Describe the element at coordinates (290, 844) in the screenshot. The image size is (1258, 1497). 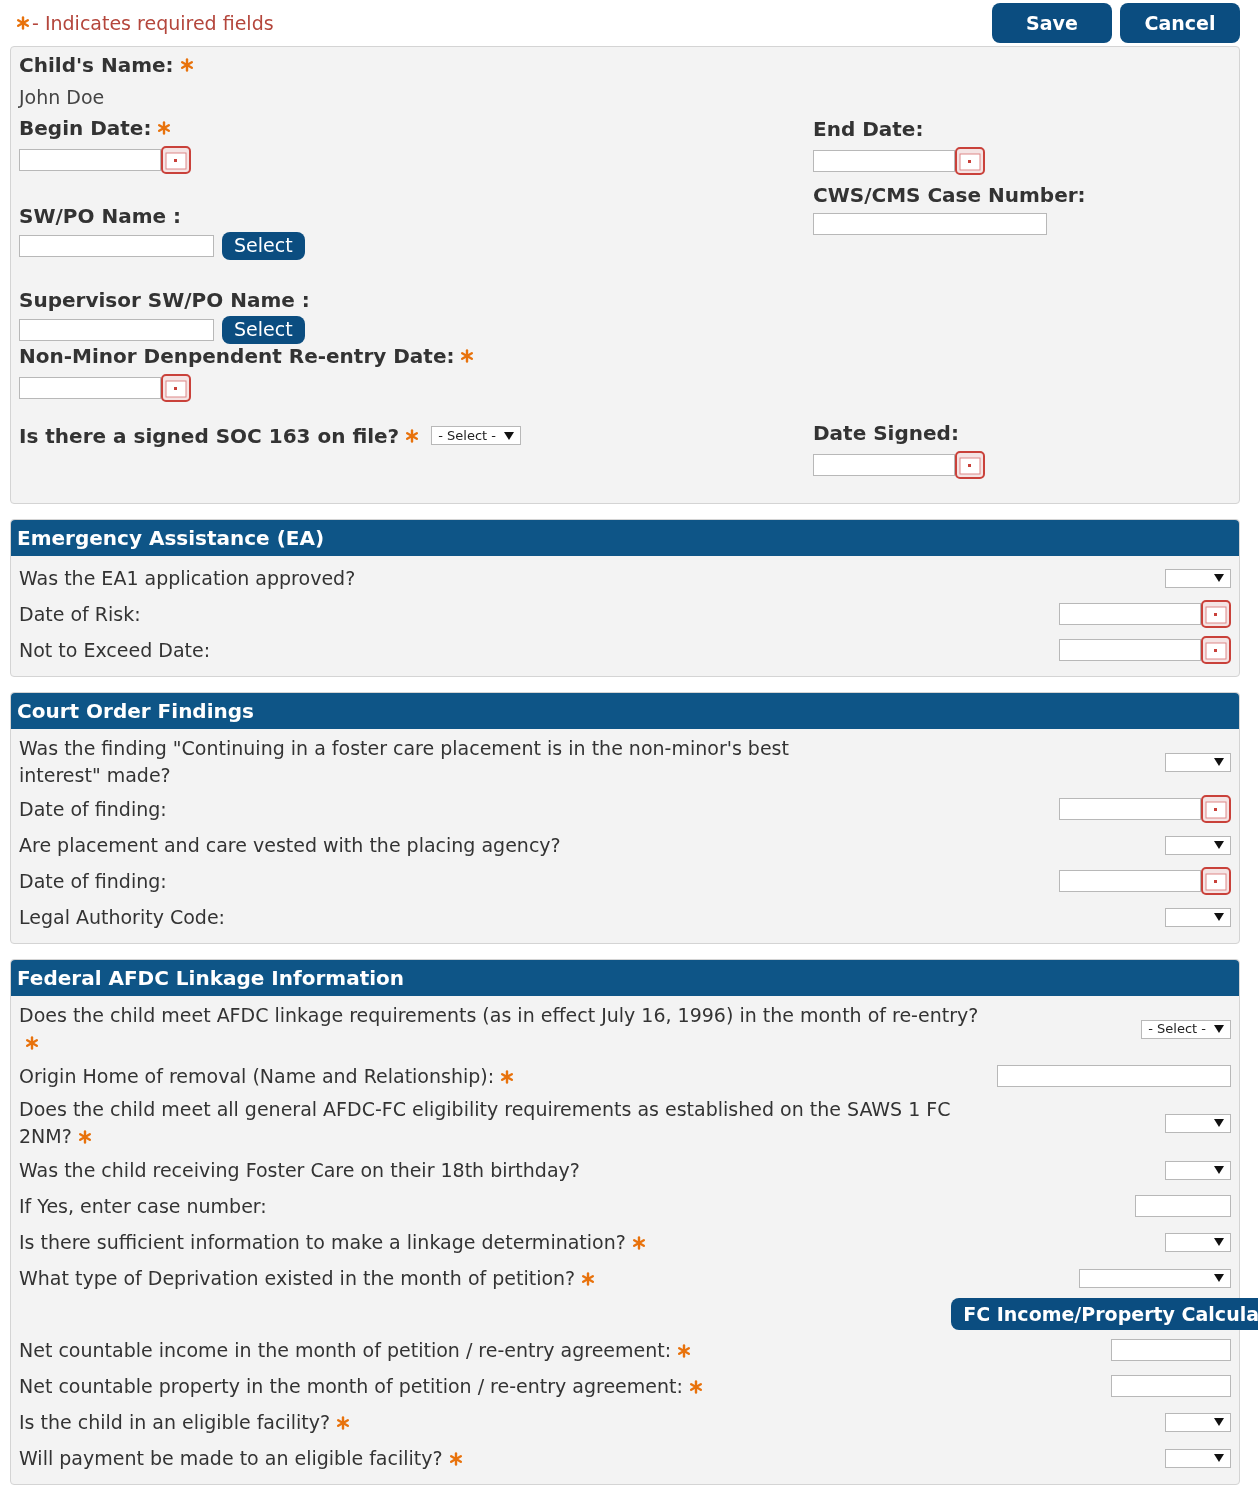
I see `question-label: Are placement and care vested with the placing agency?` at that location.